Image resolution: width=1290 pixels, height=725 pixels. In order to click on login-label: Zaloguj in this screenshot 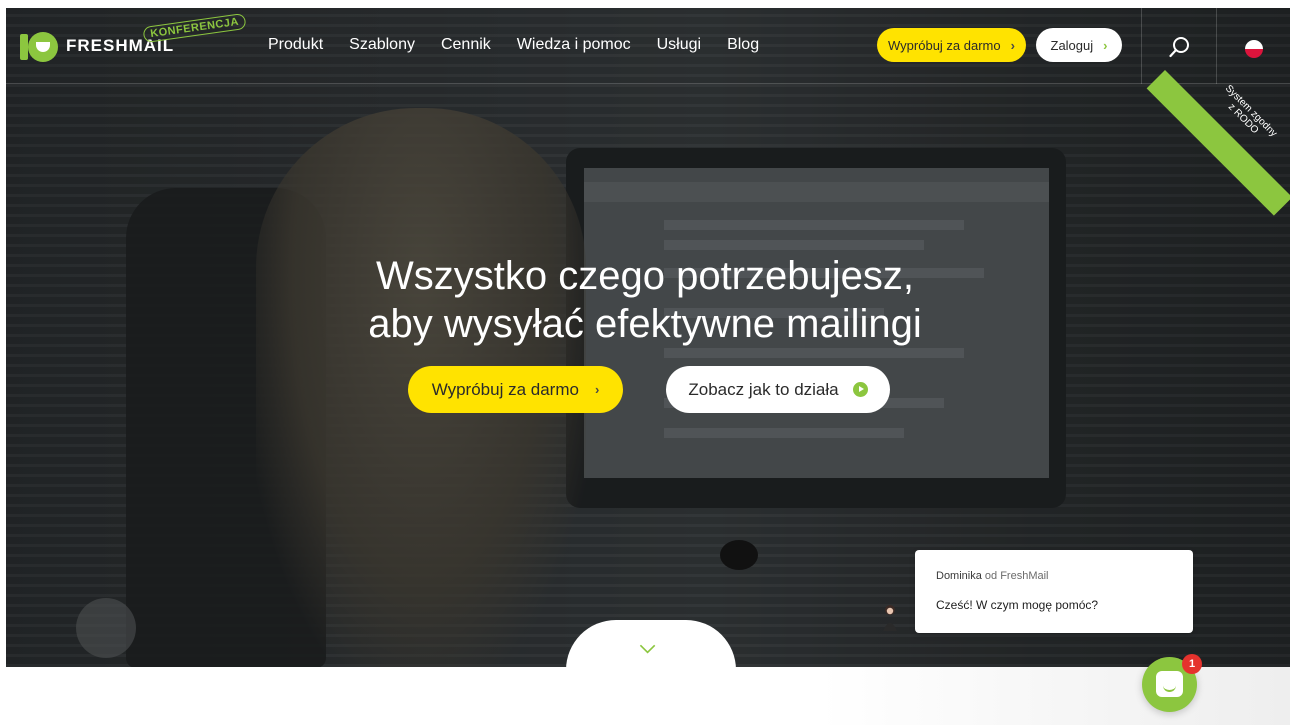, I will do `click(1072, 45)`.